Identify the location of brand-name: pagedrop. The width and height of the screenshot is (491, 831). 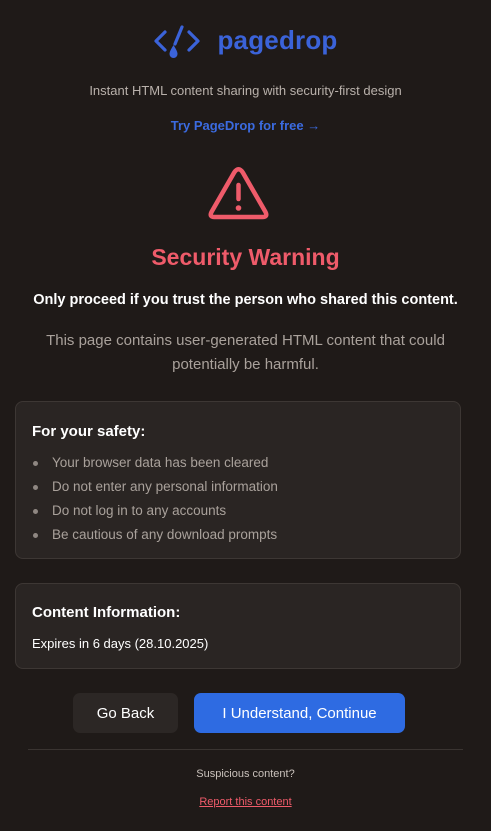
(277, 39).